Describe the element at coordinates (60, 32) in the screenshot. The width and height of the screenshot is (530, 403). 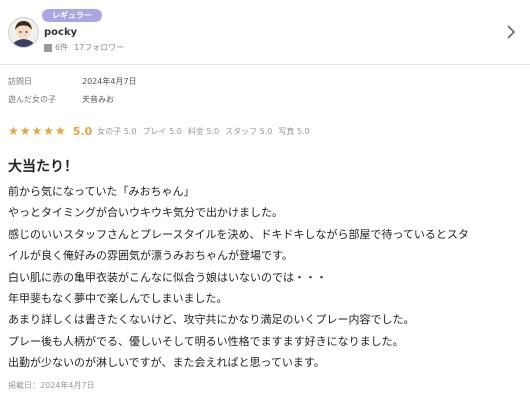
I see `reviewer-name: pocky` at that location.